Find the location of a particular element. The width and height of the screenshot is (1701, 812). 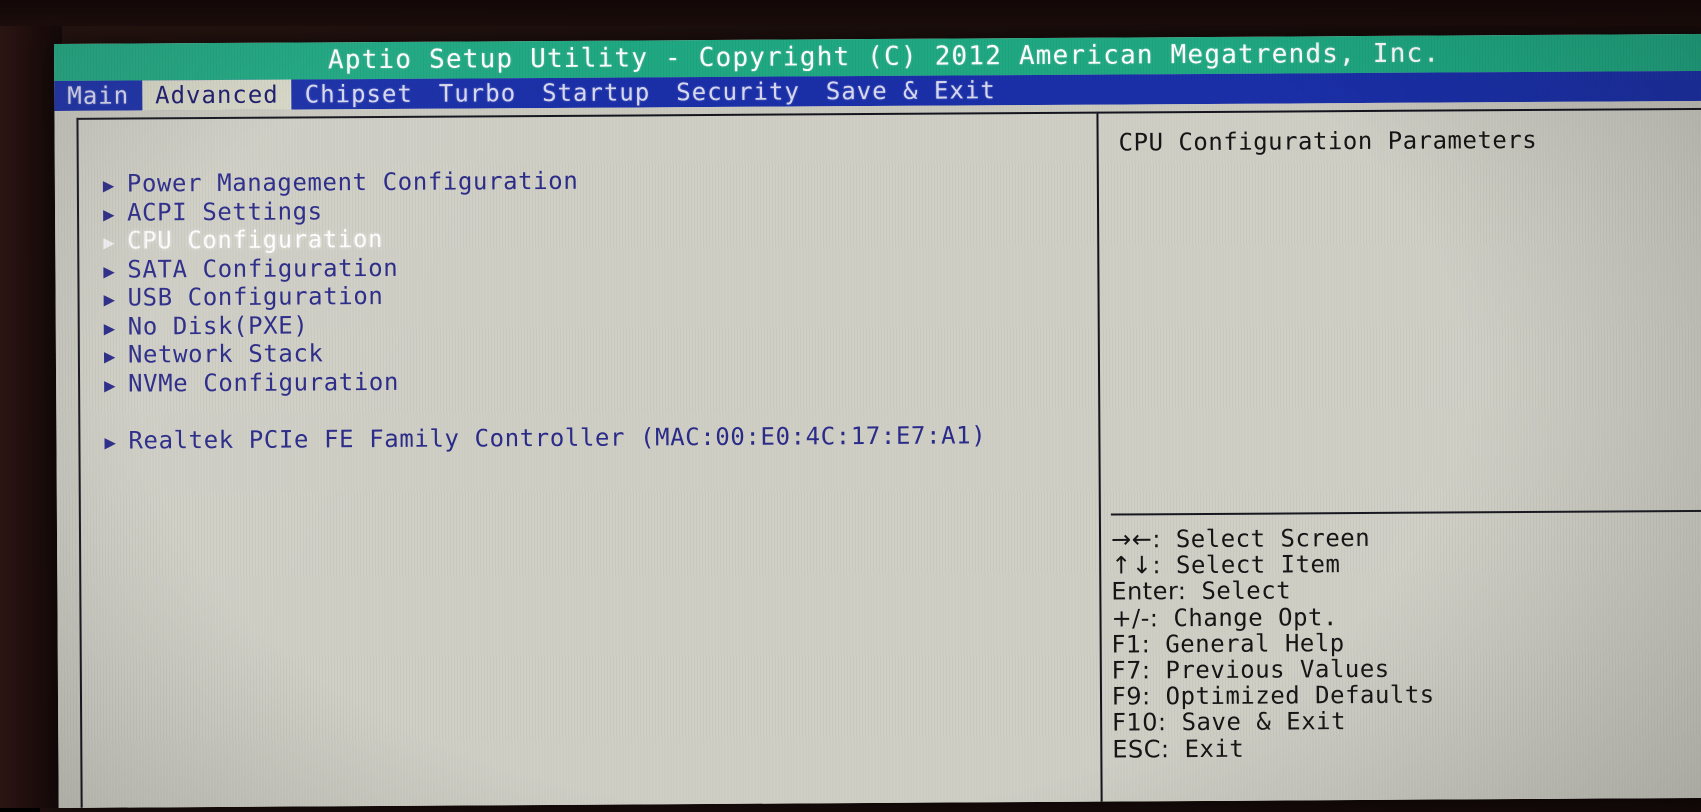

legend-action: Optimized Defaults is located at coordinates (1300, 696).